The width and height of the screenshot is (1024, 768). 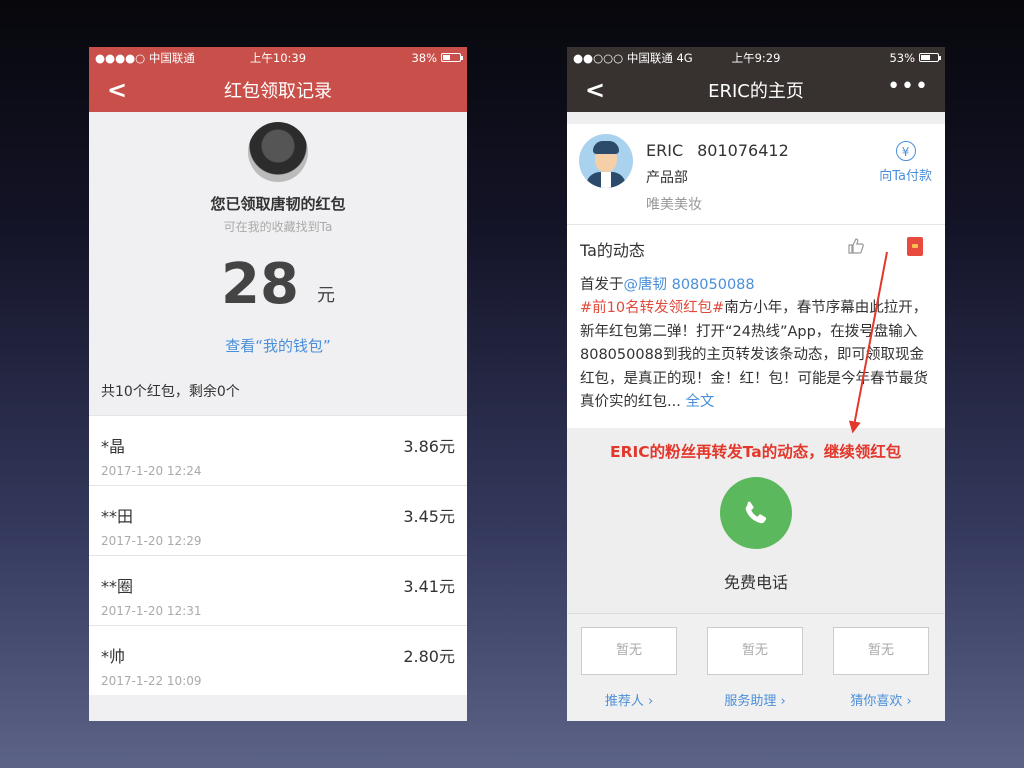 I want to click on left-top-bar: ●●●●○ 中国联通 上午10:39 38% < 红包领取记录, so click(x=278, y=79).